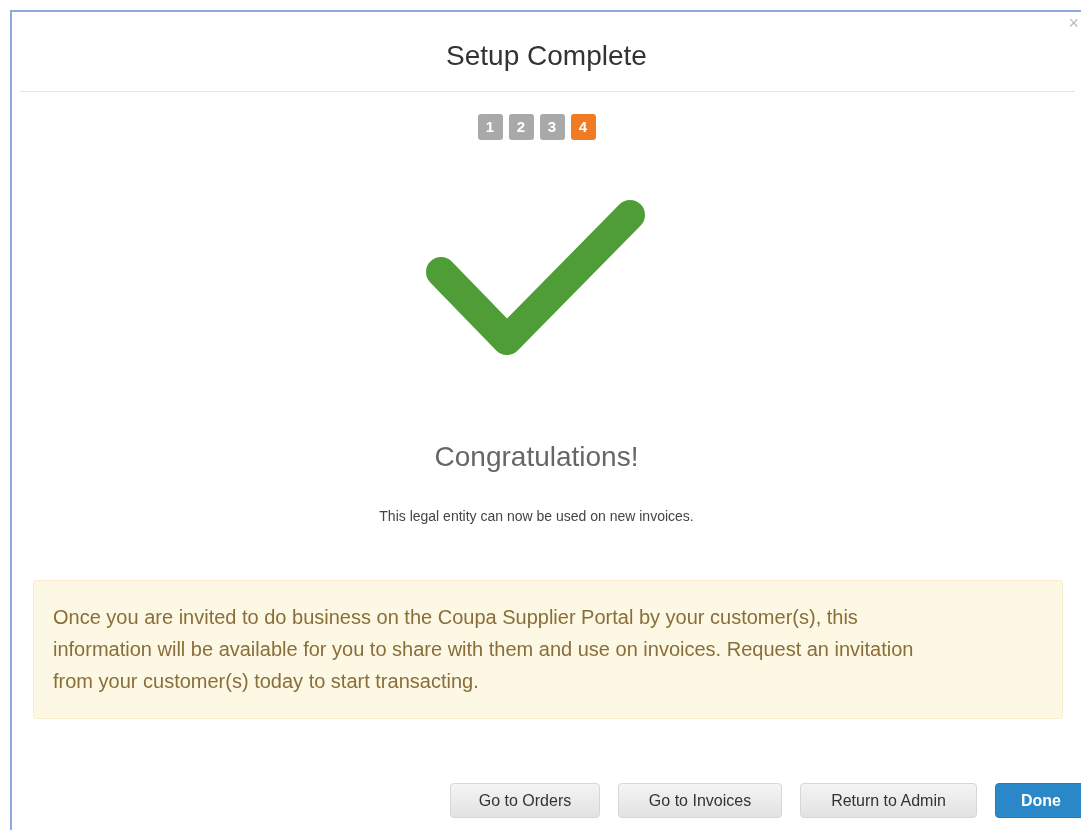 This screenshot has height=830, width=1081. Describe the element at coordinates (700, 800) in the screenshot. I see `action-button: Go to Invoices` at that location.